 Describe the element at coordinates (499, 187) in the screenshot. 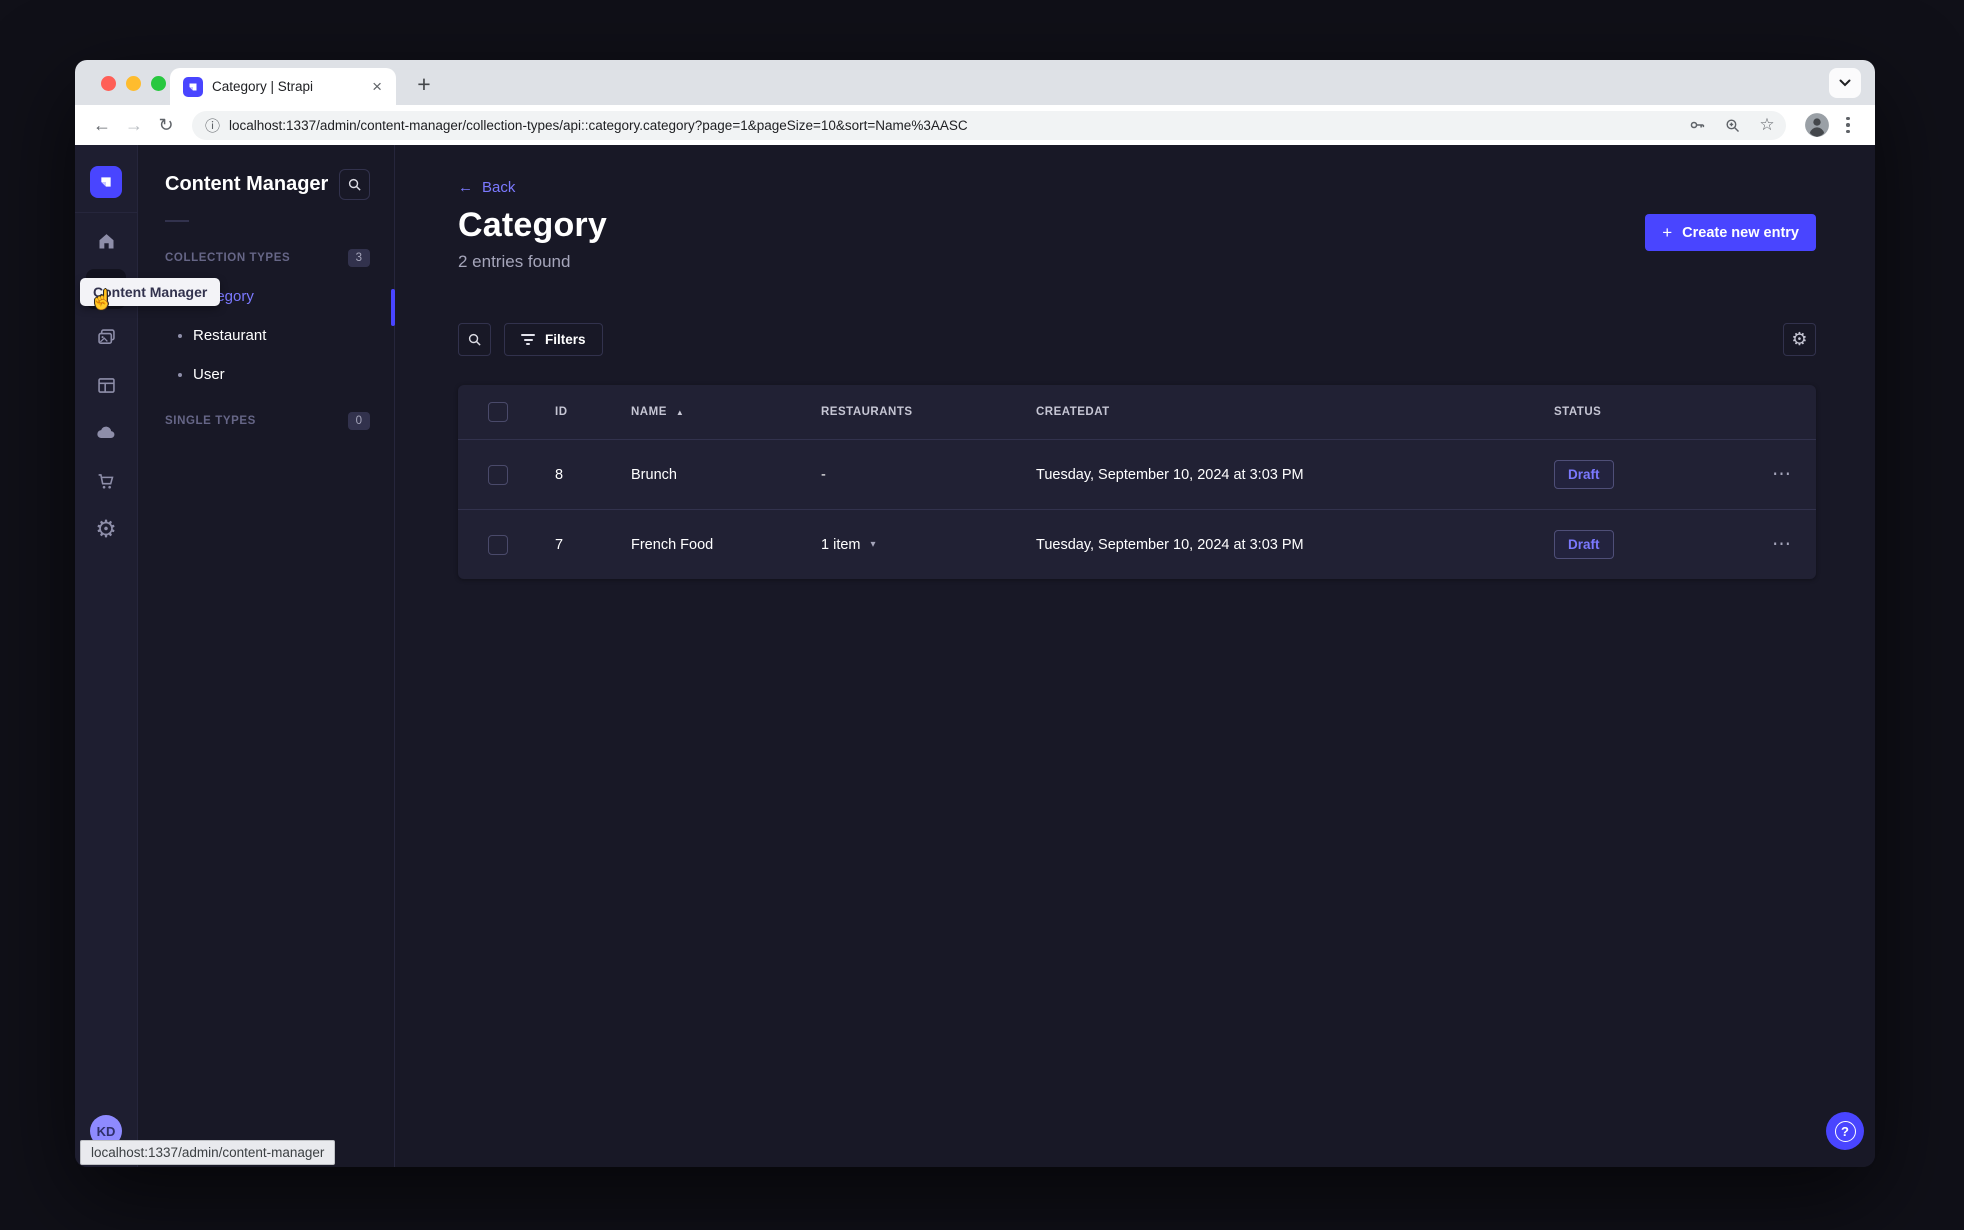

I see `back-label: Back` at that location.